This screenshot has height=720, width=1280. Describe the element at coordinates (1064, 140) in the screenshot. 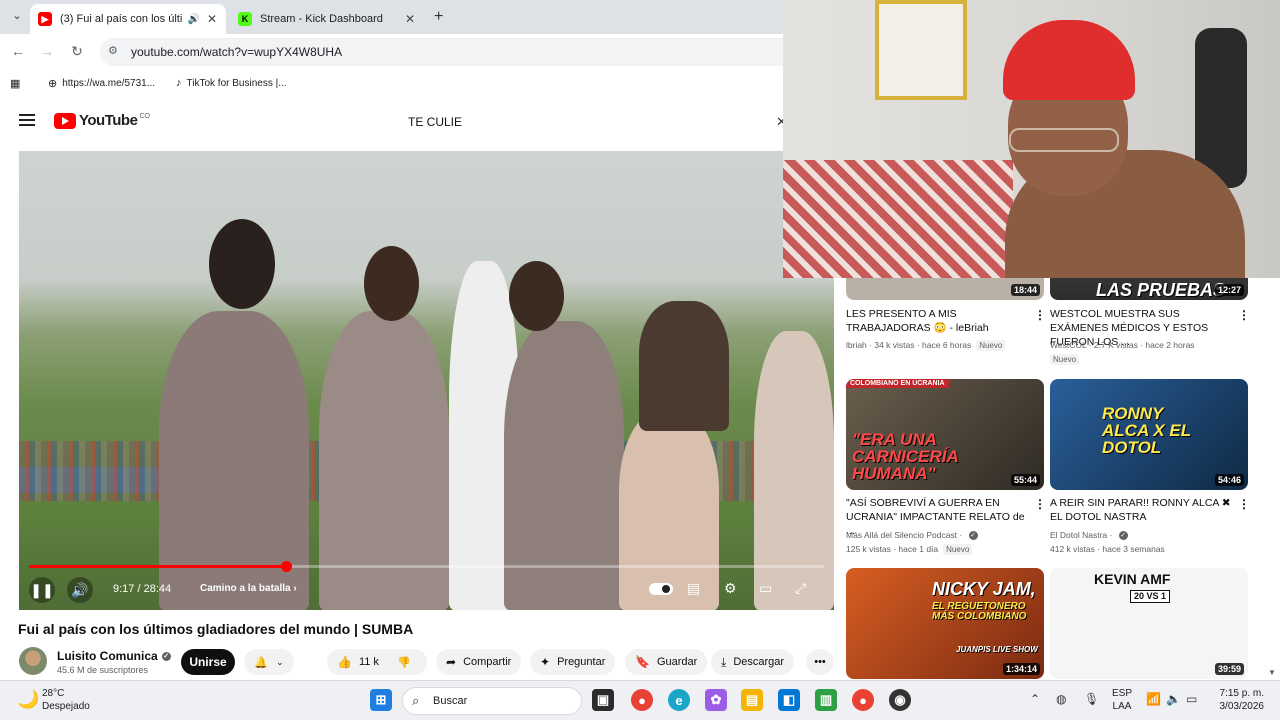

I see `webcam-glasses` at that location.